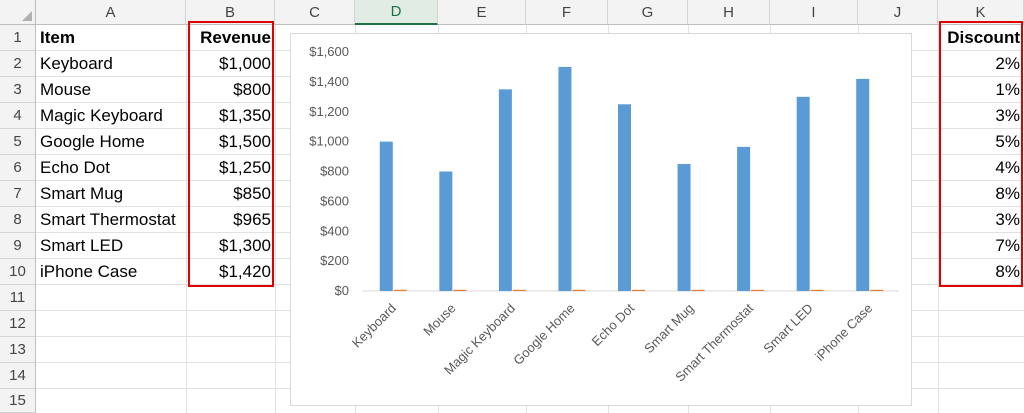 Image resolution: width=1024 pixels, height=413 pixels. Describe the element at coordinates (18, 12) in the screenshot. I see `select-all-corner` at that location.